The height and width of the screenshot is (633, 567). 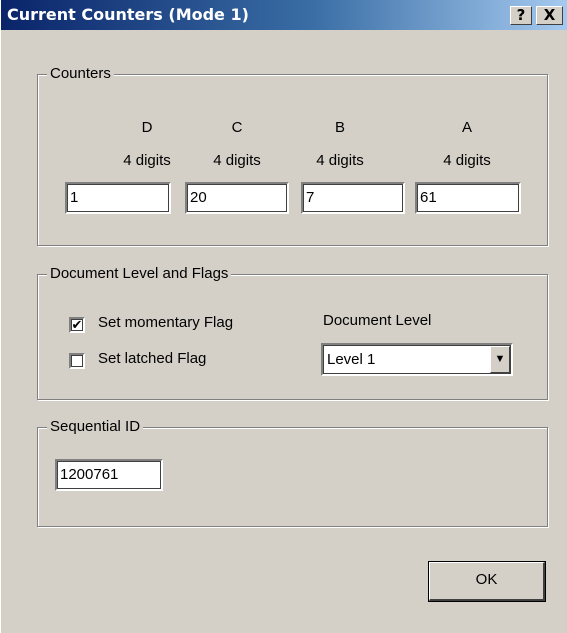 What do you see at coordinates (237, 198) in the screenshot?
I see `counter-c-input: 20` at bounding box center [237, 198].